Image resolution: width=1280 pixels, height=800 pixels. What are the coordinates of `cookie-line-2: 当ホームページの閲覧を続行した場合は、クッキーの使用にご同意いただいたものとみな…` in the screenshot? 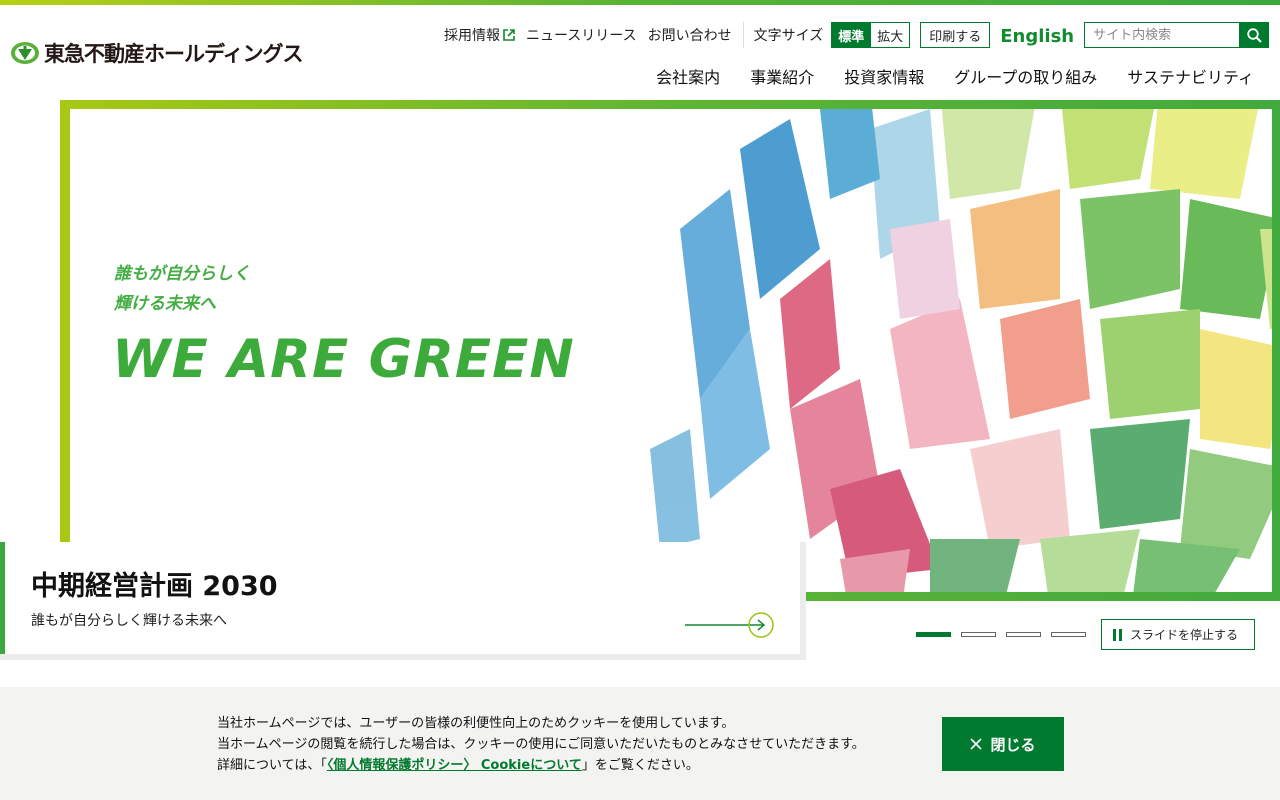 It's located at (541, 744).